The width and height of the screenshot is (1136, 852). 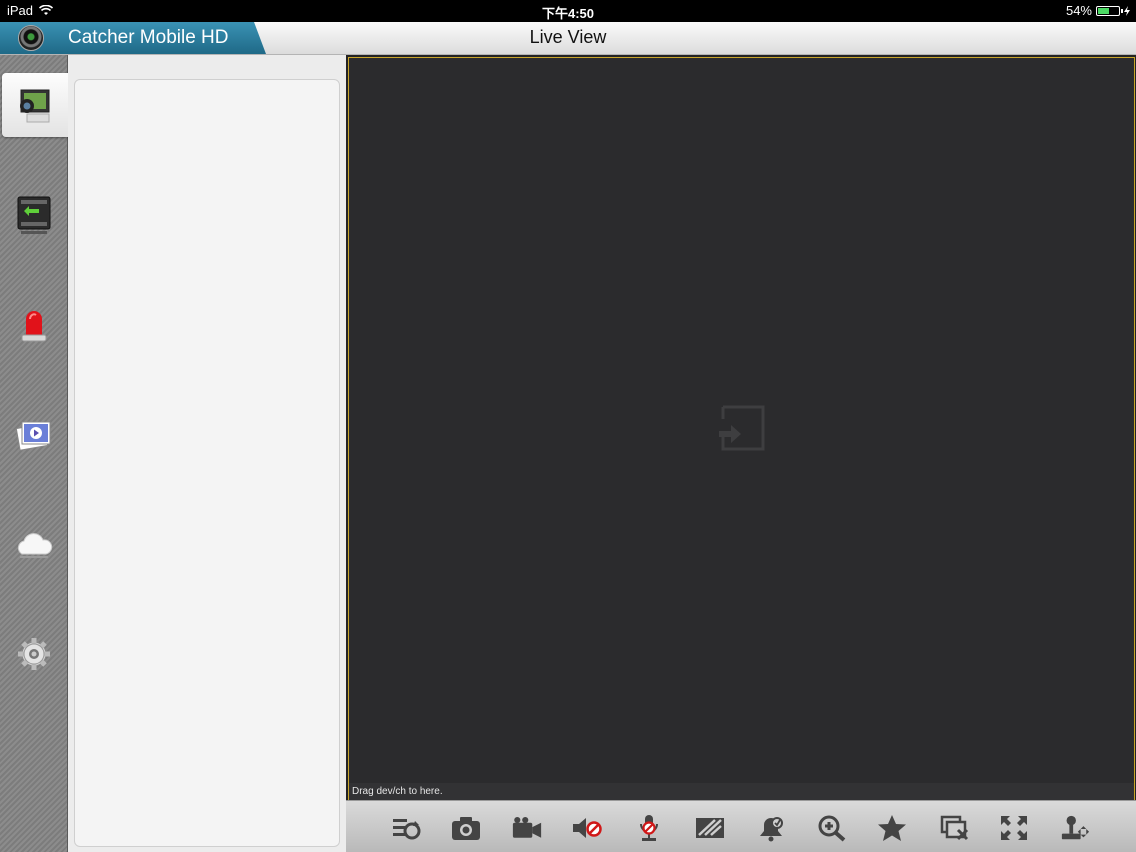 What do you see at coordinates (568, 13) in the screenshot?
I see `clock: 下午4:50` at bounding box center [568, 13].